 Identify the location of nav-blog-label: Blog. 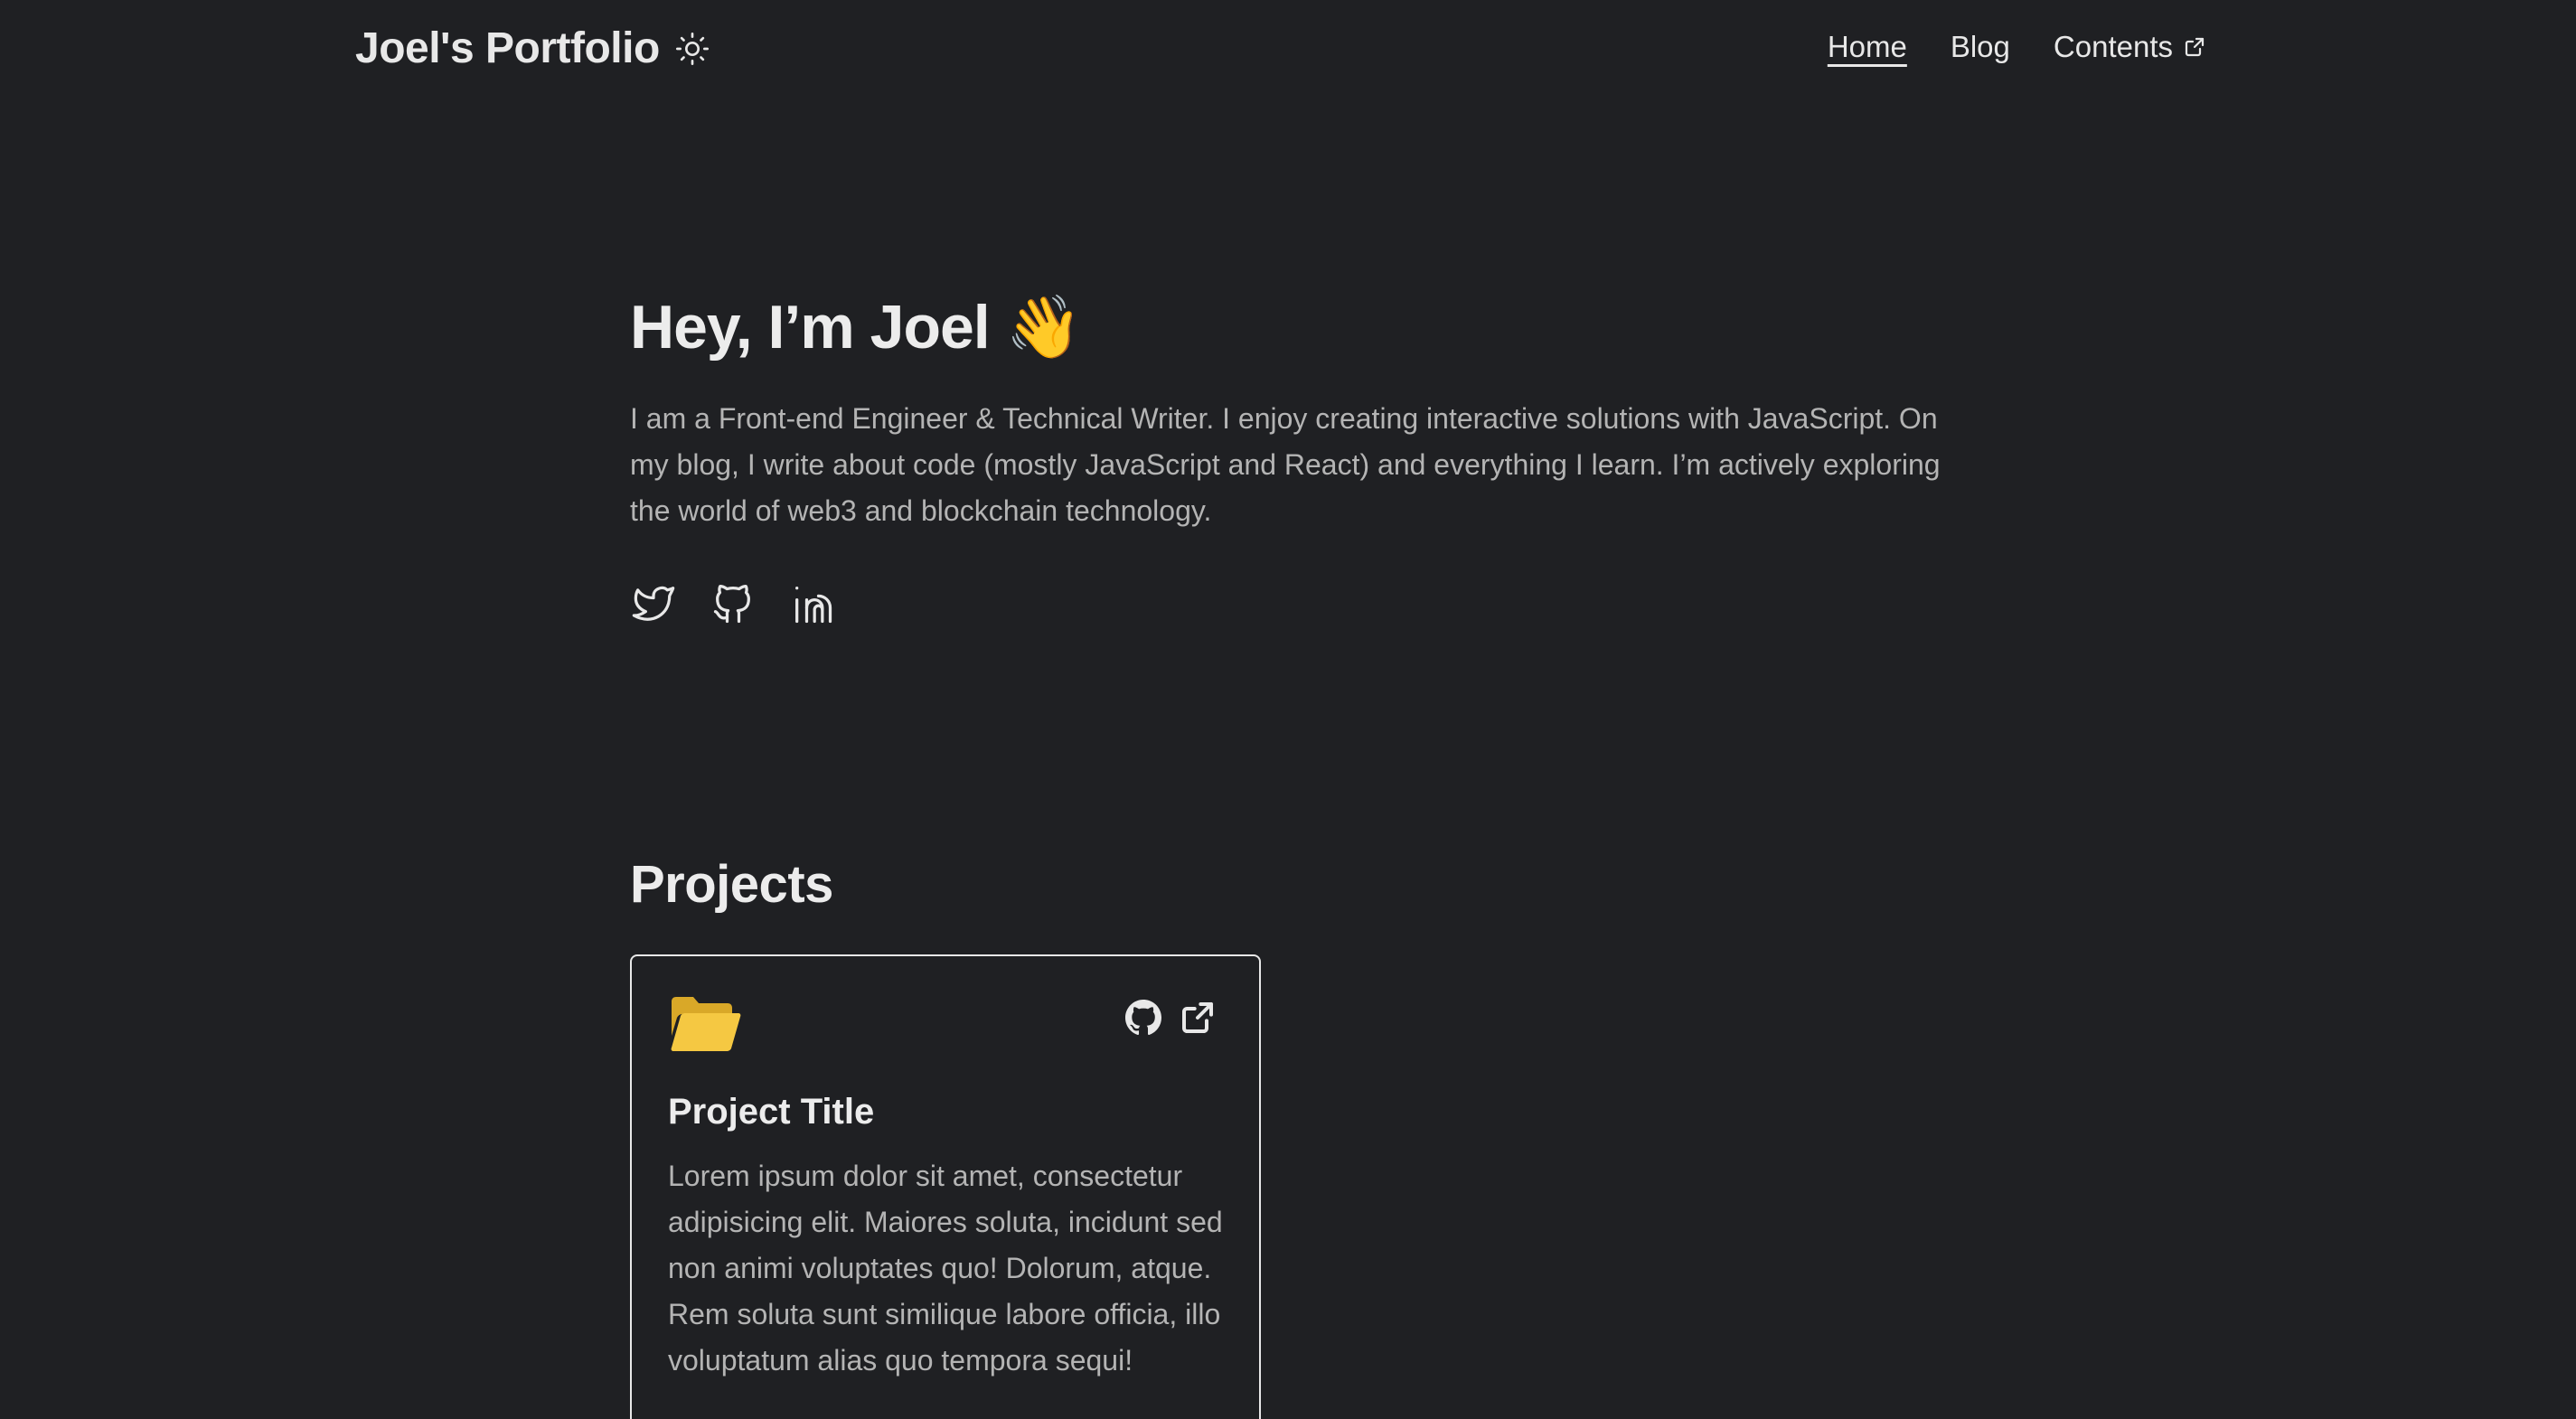
(1980, 46).